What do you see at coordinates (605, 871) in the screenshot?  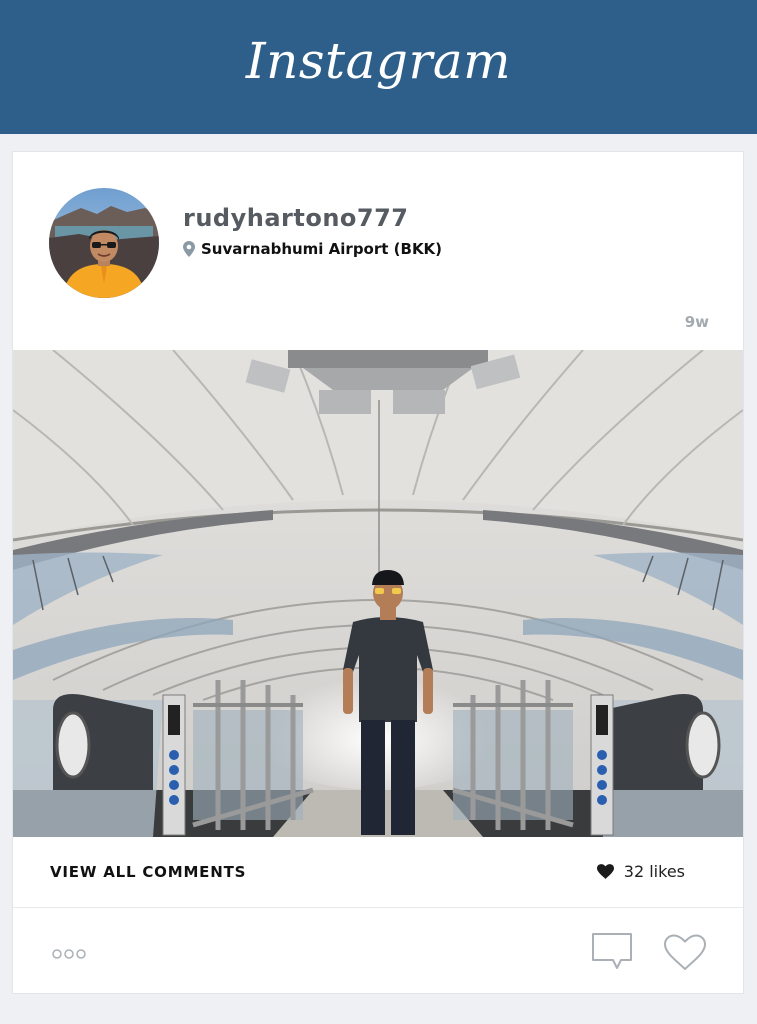 I see `heart-filled-icon` at bounding box center [605, 871].